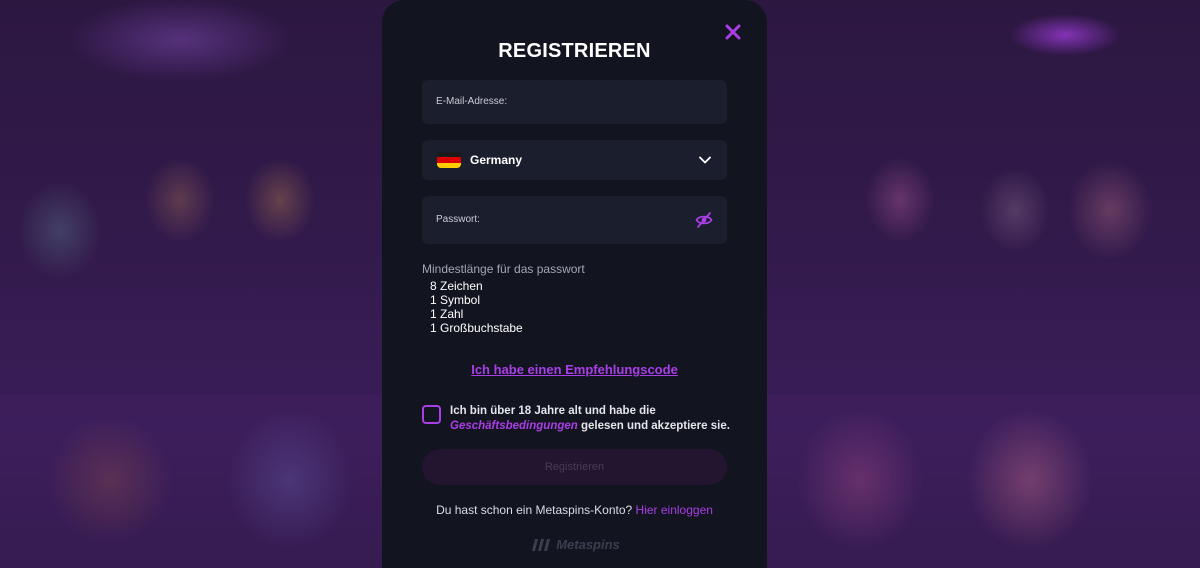  I want to click on referral-code-link: Ich habe einen Empfehlungscode, so click(574, 369).